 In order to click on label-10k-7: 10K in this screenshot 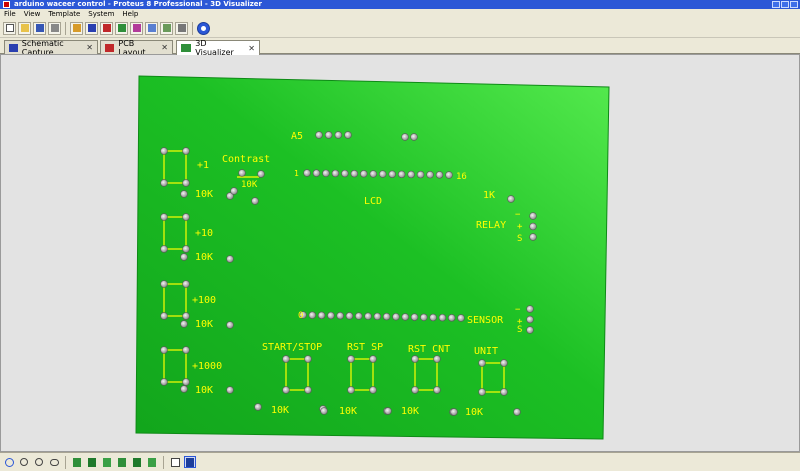, I will do `click(410, 411)`.